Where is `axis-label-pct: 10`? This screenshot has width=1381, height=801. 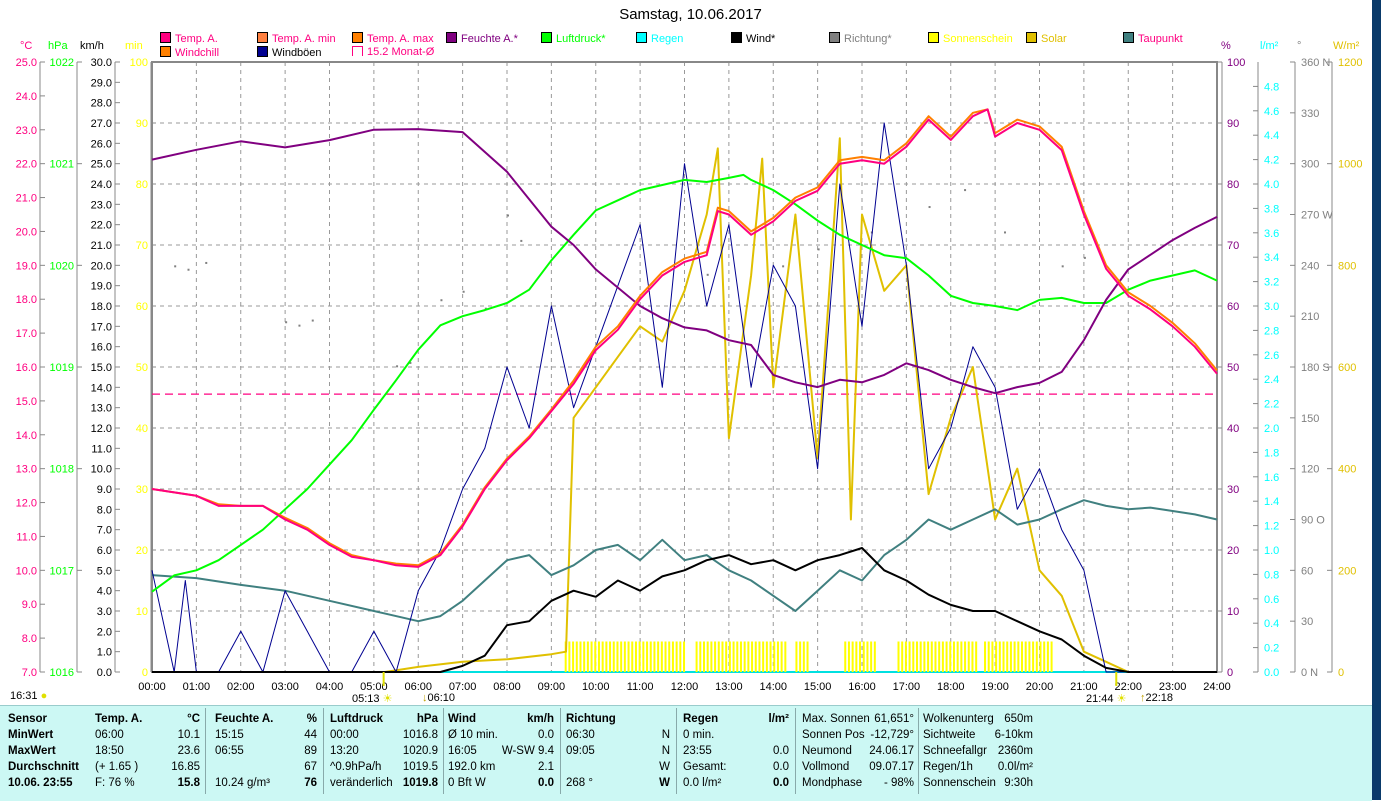
axis-label-pct: 10 is located at coordinates (1233, 612).